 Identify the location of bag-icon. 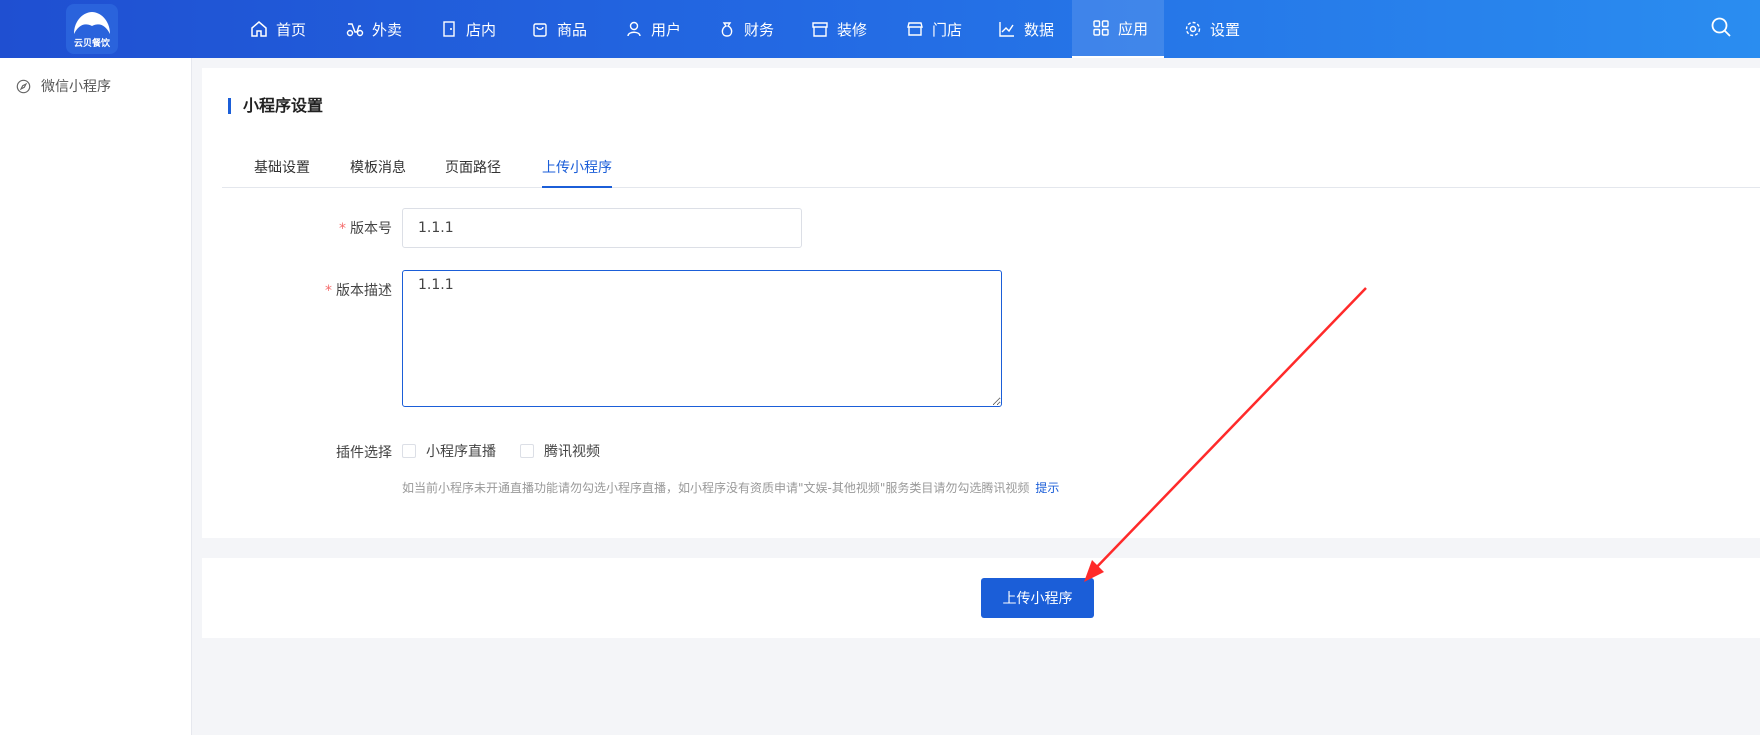
(540, 29).